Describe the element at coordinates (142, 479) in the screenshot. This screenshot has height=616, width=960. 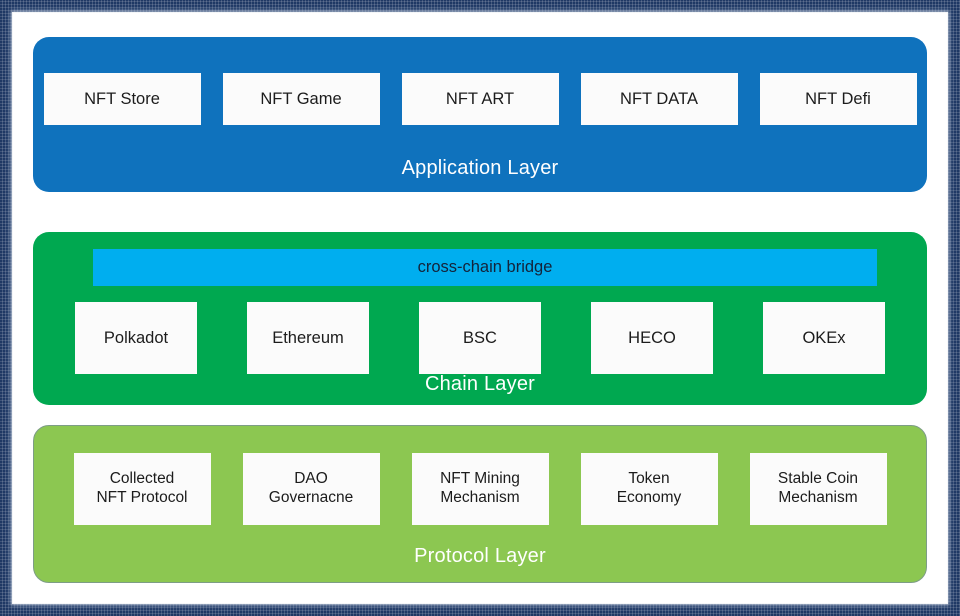
I see `node-label-line1: Collected` at that location.